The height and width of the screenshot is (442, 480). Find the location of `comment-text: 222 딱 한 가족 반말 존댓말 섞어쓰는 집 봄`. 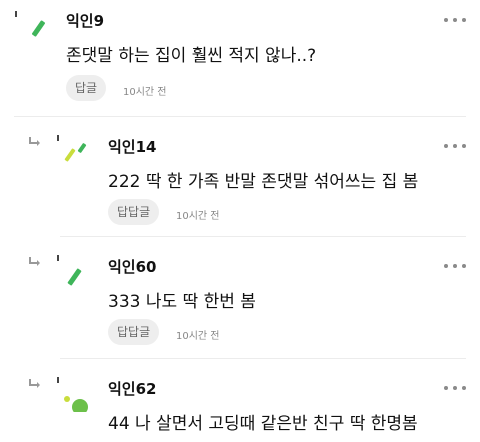

comment-text: 222 딱 한 가족 반말 존댓말 섞어쓰는 집 봄 is located at coordinates (263, 182).